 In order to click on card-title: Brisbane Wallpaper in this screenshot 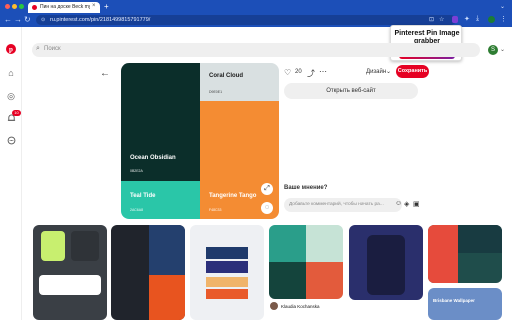, I will do `click(454, 300)`.